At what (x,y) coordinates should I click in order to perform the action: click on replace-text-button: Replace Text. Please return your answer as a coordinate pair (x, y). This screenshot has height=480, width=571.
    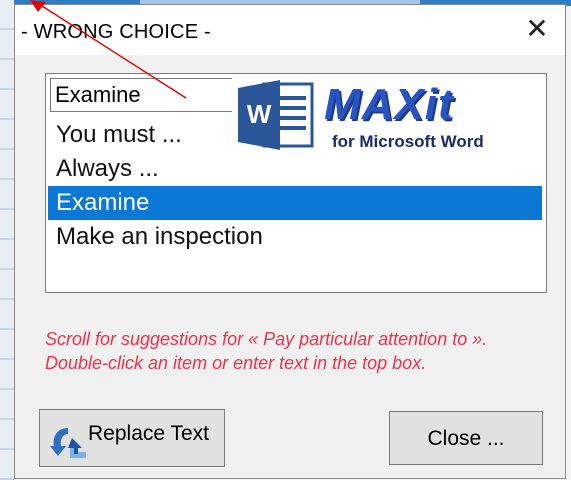
    Looking at the image, I should click on (132, 438).